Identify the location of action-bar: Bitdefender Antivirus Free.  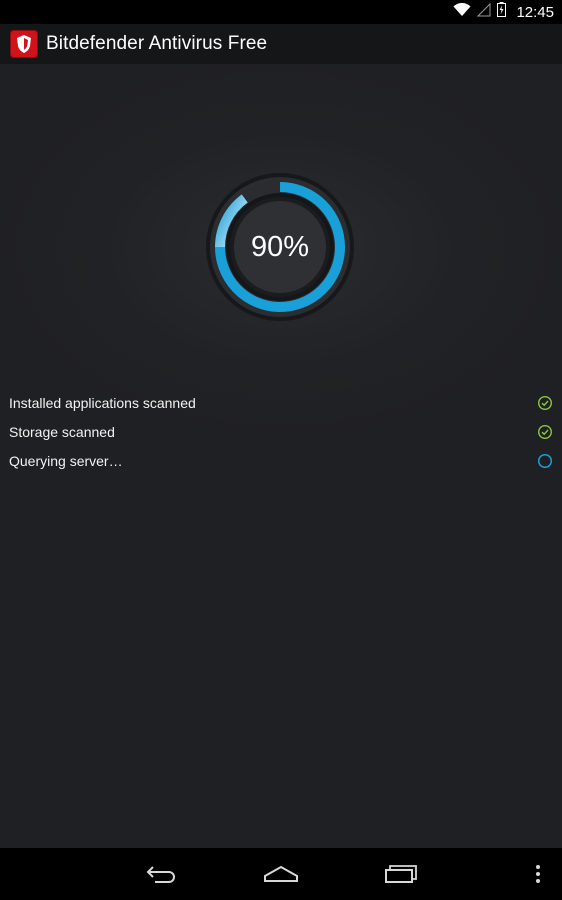
(281, 44).